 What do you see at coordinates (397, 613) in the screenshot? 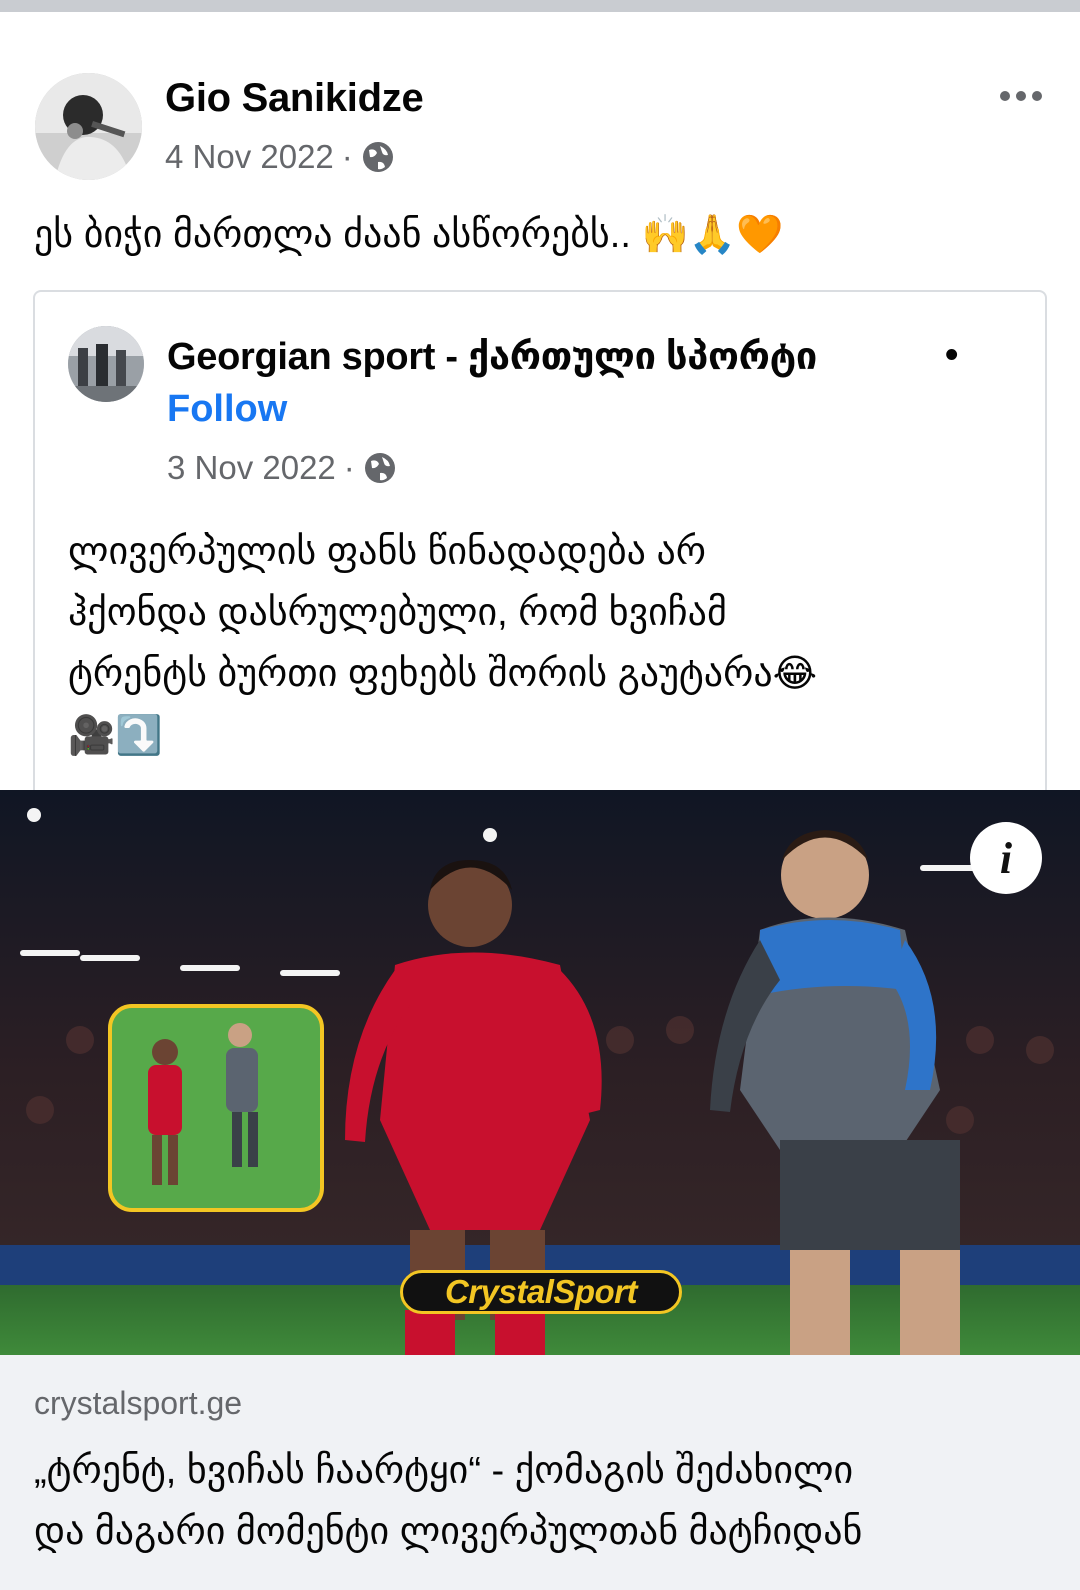
I see `shared-text-line: ჰქონდა დასრულებული, რომ ხვიჩამ` at bounding box center [397, 613].